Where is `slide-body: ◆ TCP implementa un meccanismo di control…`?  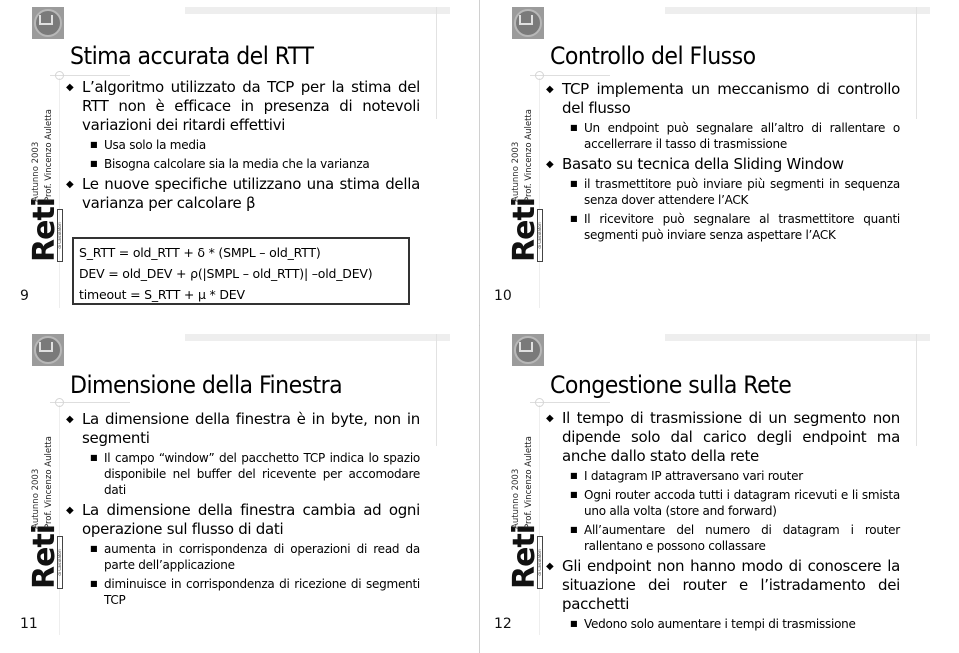
slide-body: ◆ TCP implementa un meccanismo di control… is located at coordinates (722, 163).